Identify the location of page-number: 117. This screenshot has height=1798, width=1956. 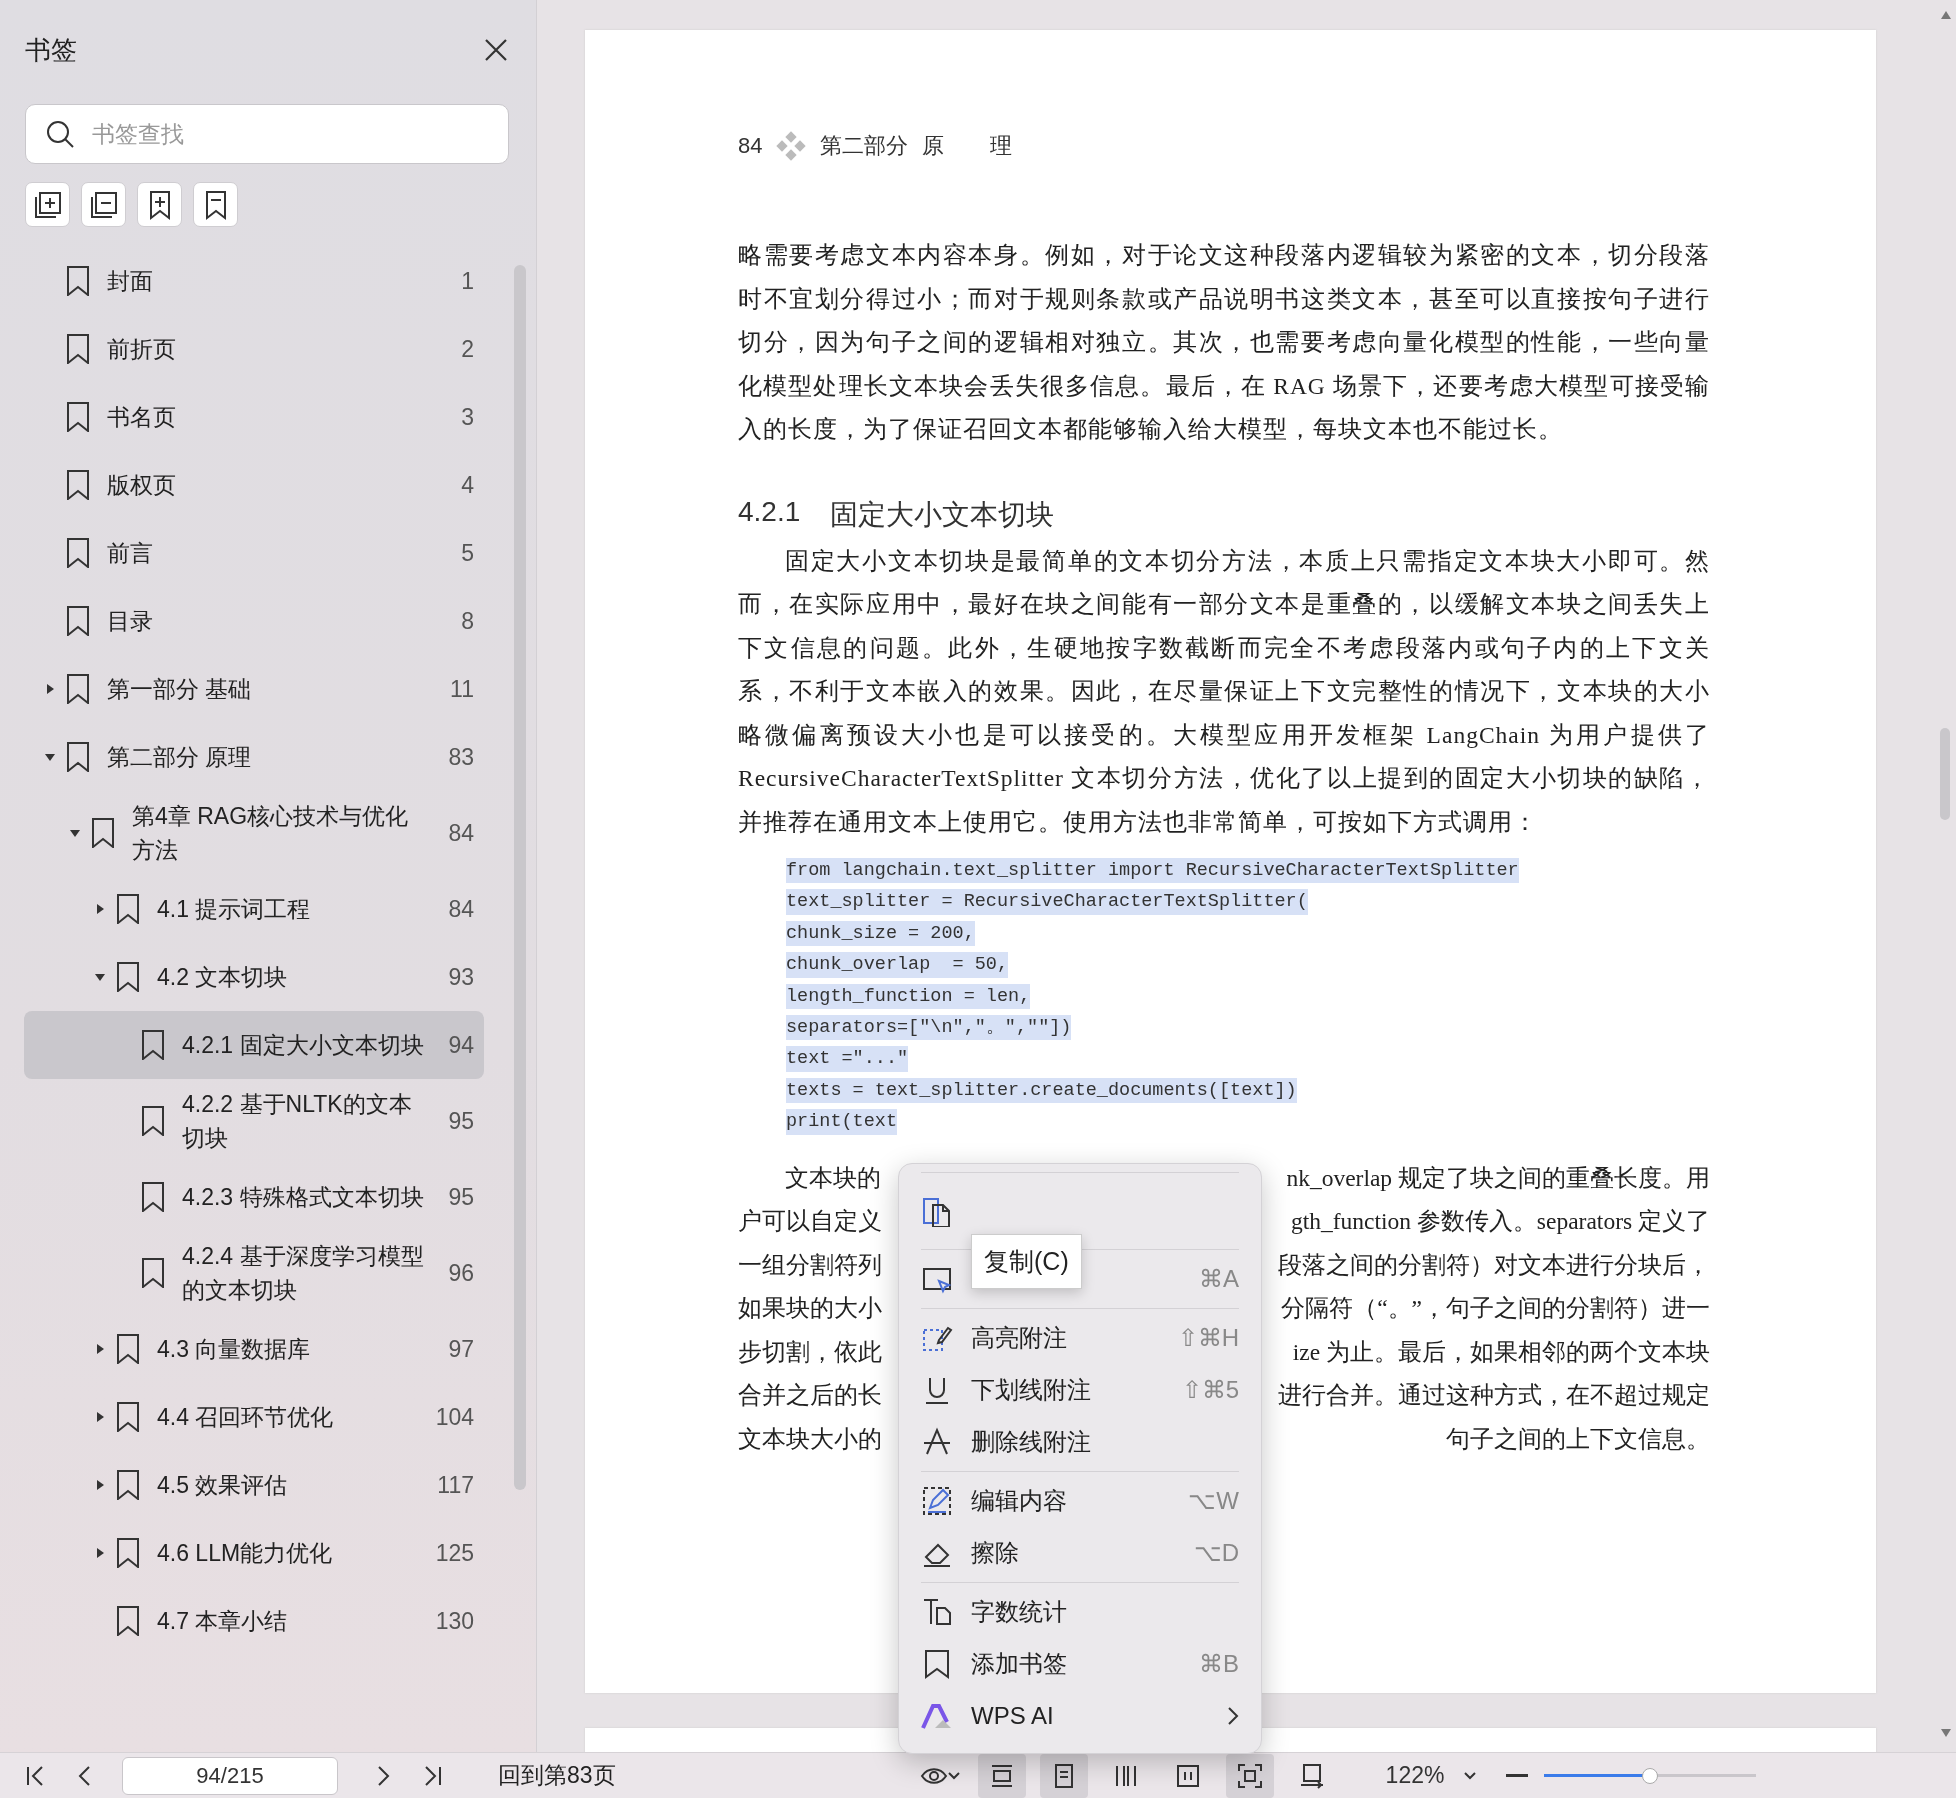
(455, 1485).